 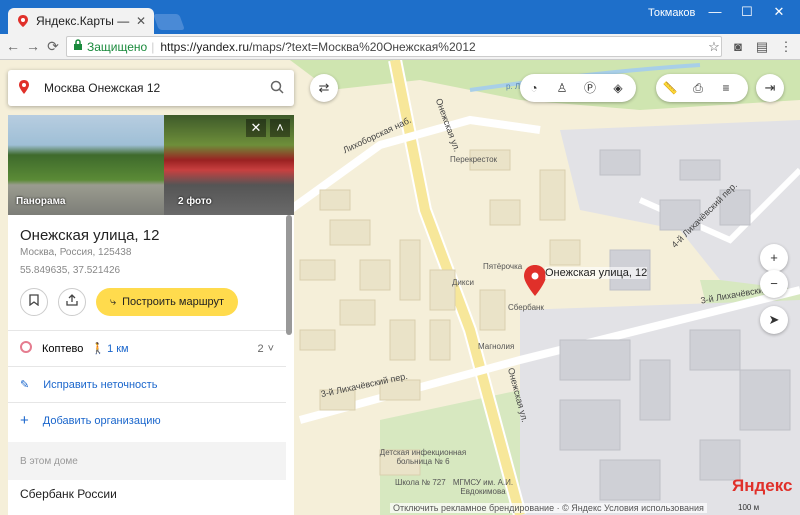 I want to click on back-icon: ←, so click(x=13, y=46).